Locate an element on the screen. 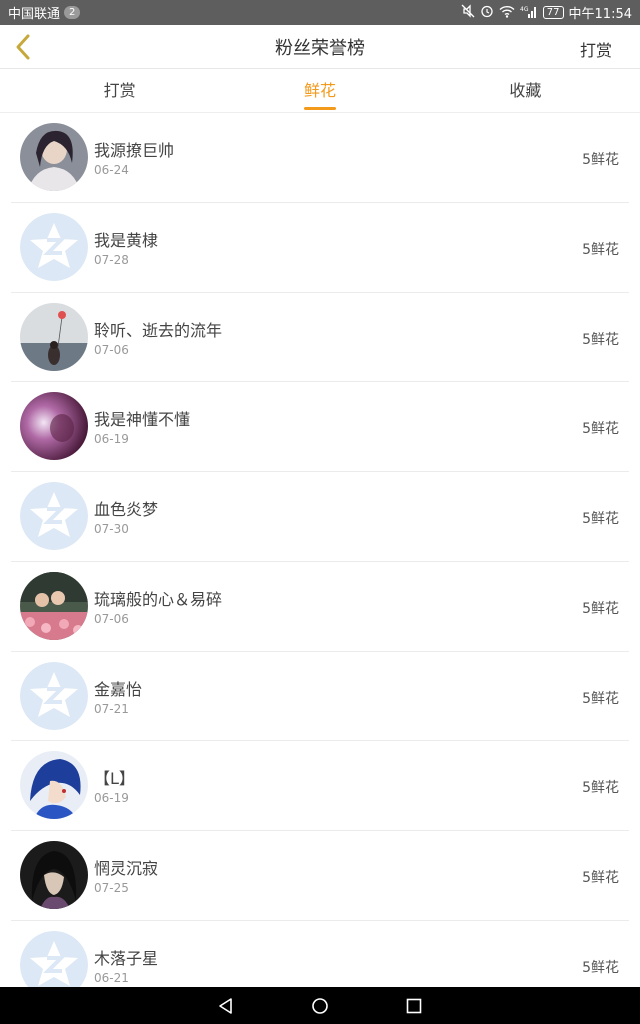 This screenshot has width=640, height=1024. square-recents-icon is located at coordinates (414, 1005).